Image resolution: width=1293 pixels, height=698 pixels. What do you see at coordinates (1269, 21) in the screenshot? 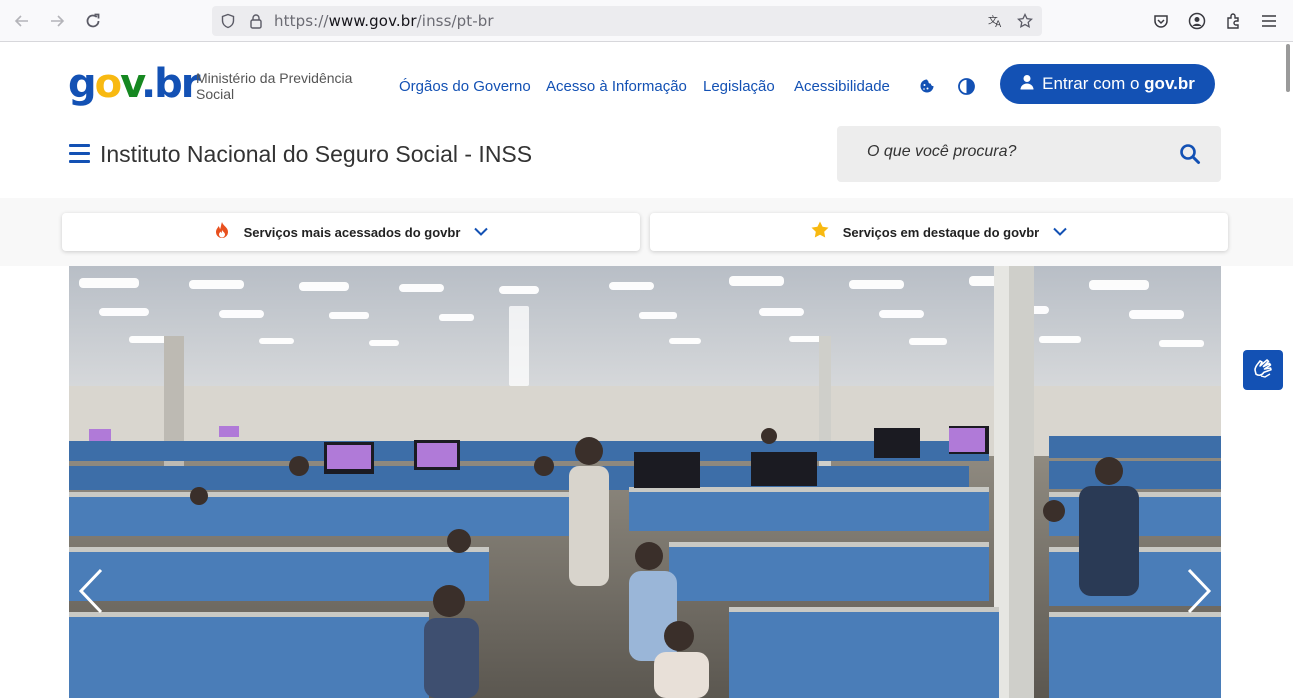
I see `app-menu-icon` at bounding box center [1269, 21].